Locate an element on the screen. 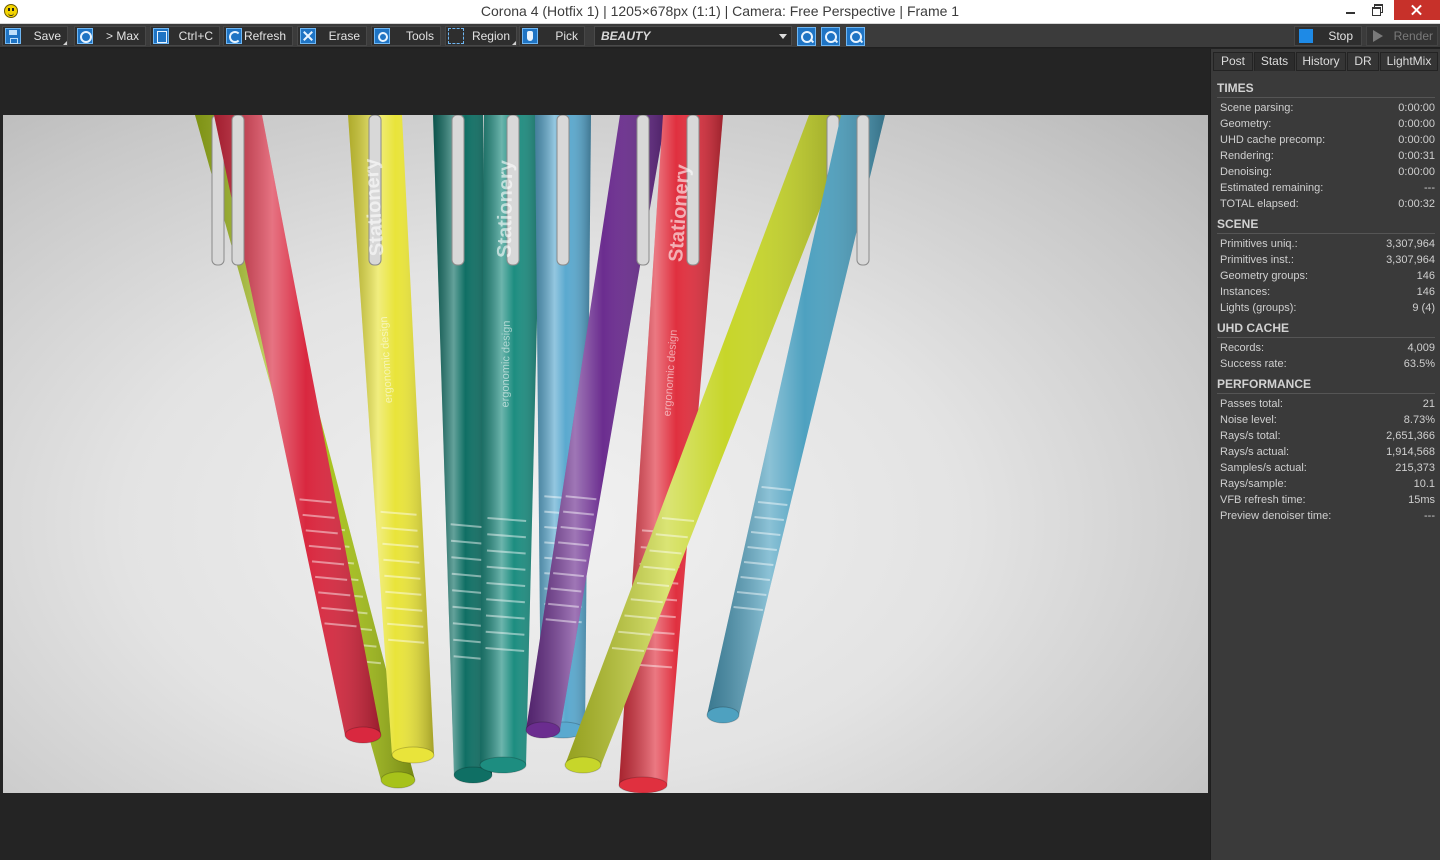 The image size is (1440, 860). zoom-out-icon is located at coordinates (830, 36).